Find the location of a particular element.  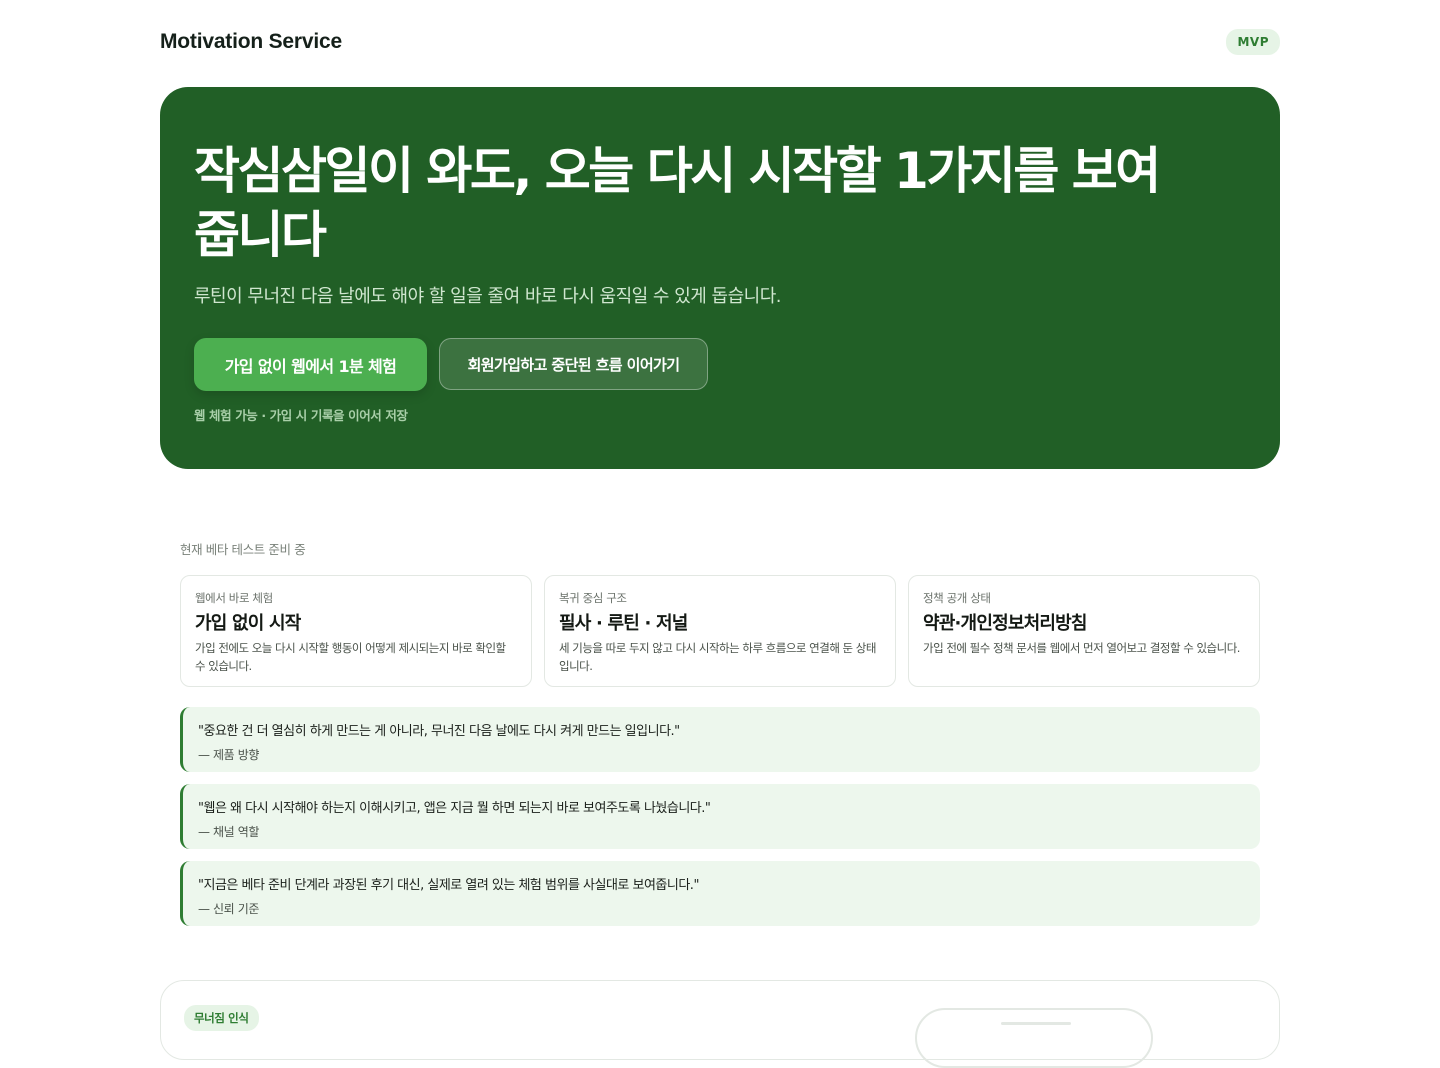

card-title: 필사 · 루틴 · 저널 is located at coordinates (623, 623).